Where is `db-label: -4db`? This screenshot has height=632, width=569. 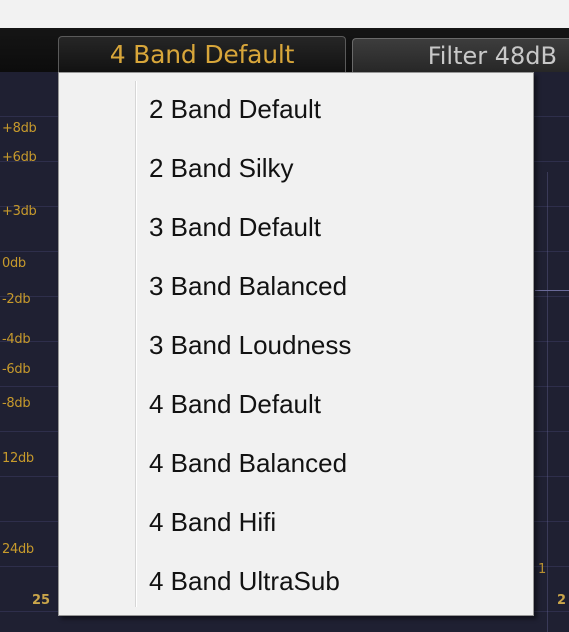
db-label: -4db is located at coordinates (16, 339).